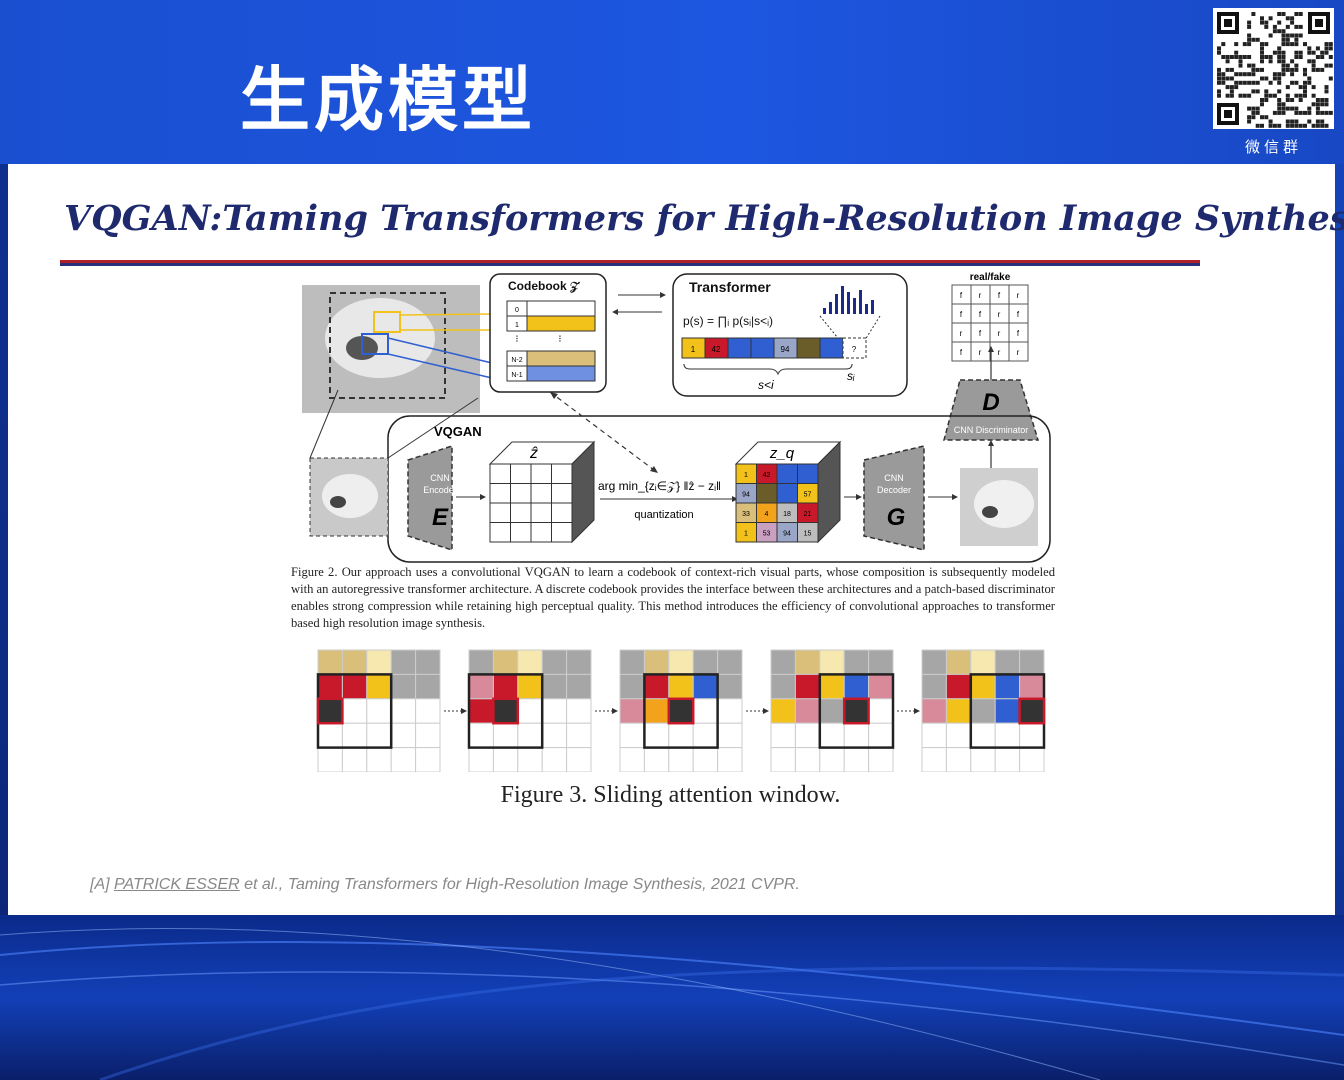 The height and width of the screenshot is (1080, 1344). I want to click on z-q-cell-label: 94, so click(746, 495).